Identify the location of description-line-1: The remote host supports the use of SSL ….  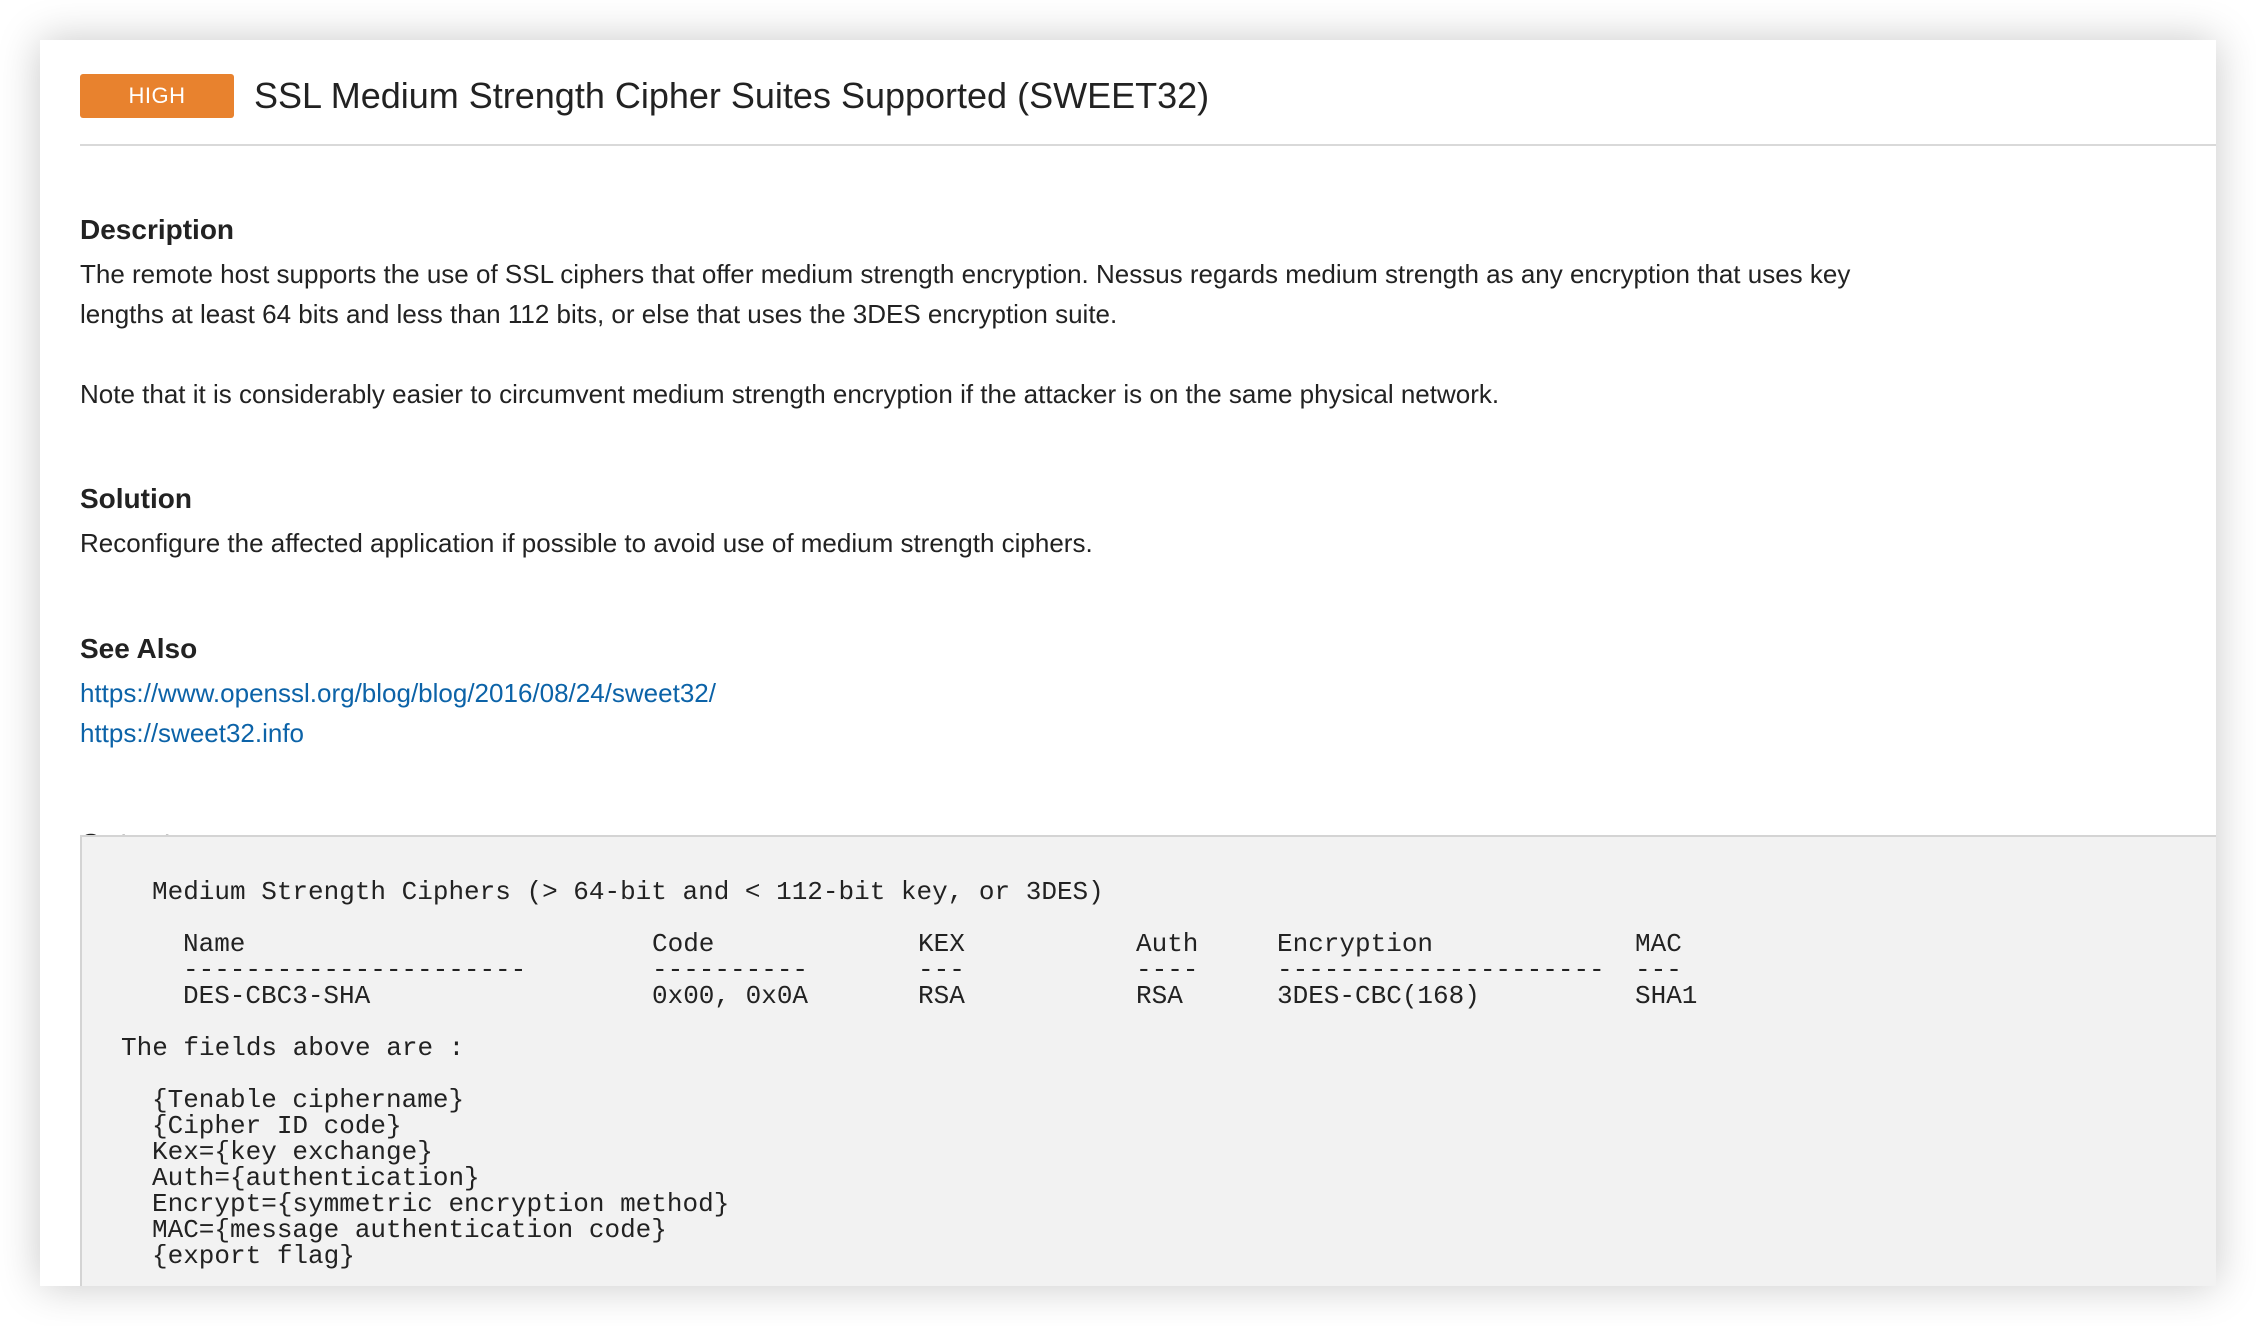
(965, 274).